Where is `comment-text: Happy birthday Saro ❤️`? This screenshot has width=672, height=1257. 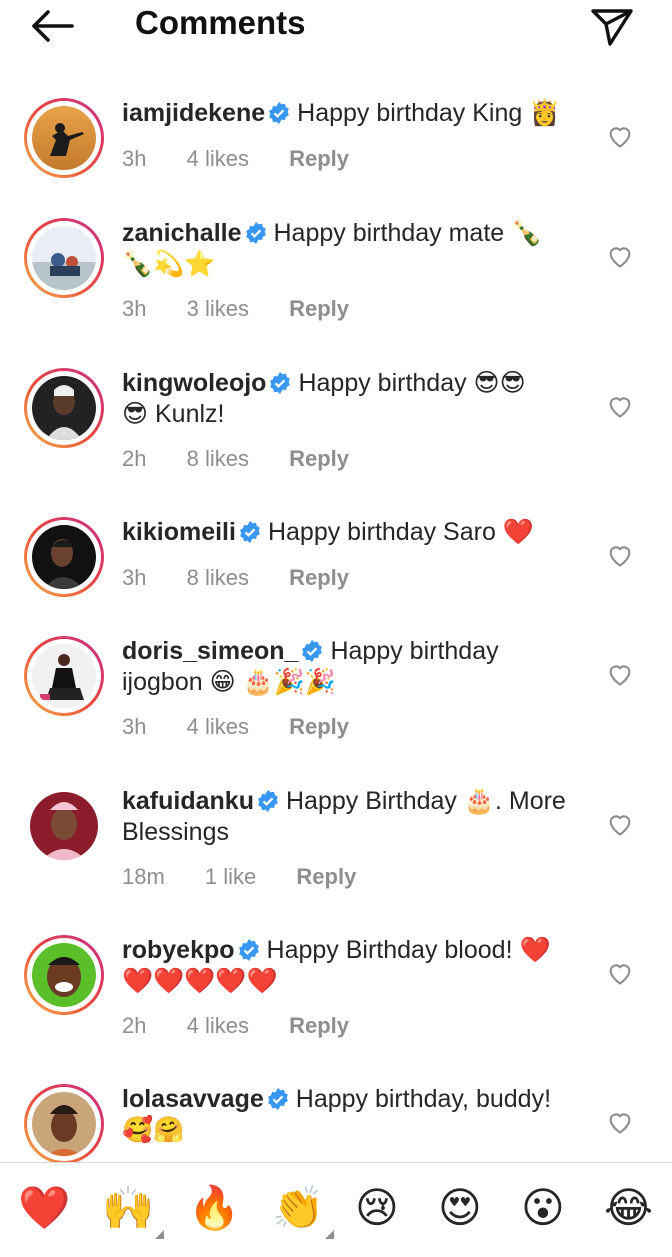
comment-text: Happy birthday Saro ❤️ is located at coordinates (400, 532).